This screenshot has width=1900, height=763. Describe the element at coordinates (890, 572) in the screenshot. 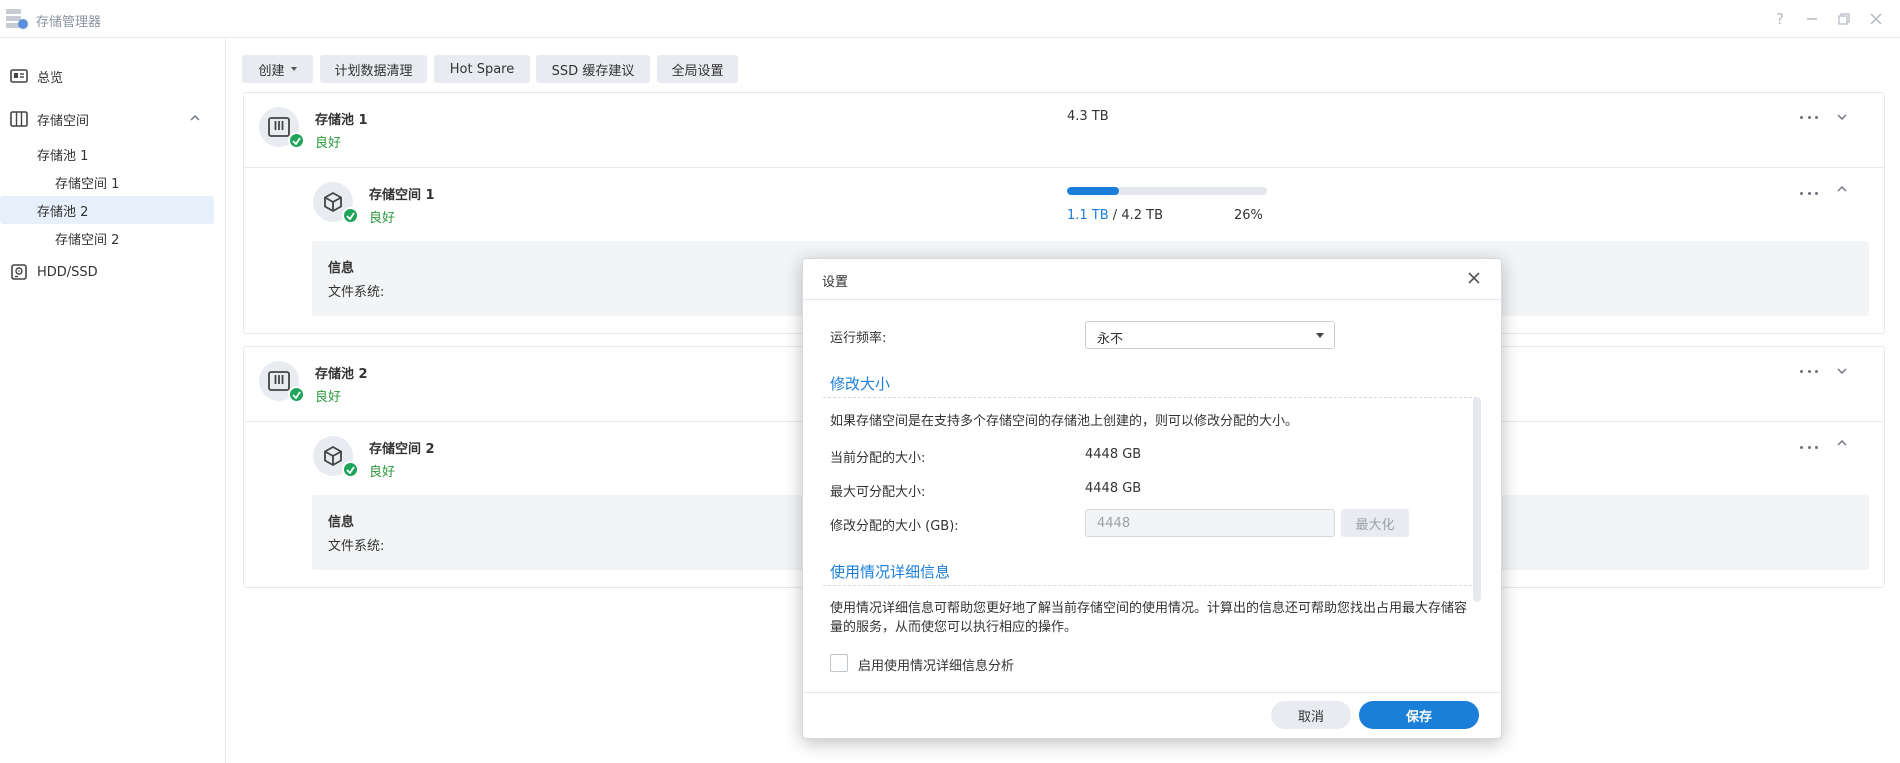

I see `usage-section-title: 使用情况详细信息` at that location.